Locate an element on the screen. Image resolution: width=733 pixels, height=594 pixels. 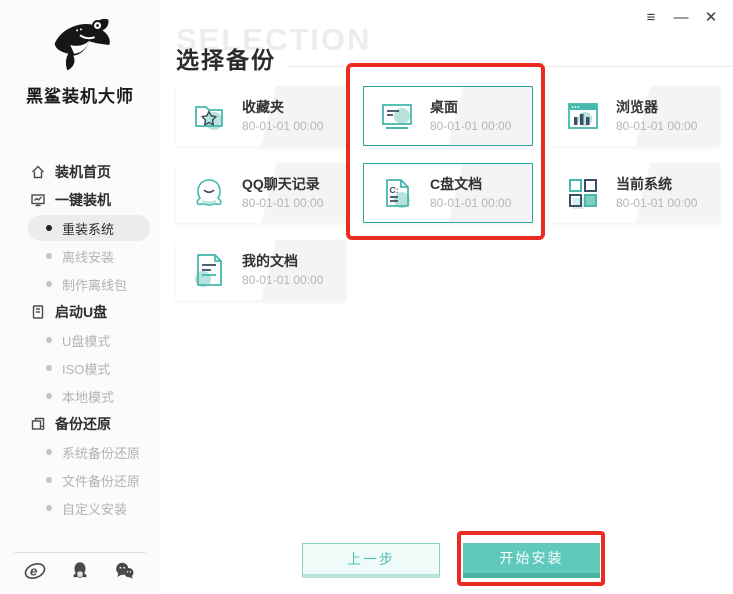
svg-text: e is located at coordinates (33, 570).